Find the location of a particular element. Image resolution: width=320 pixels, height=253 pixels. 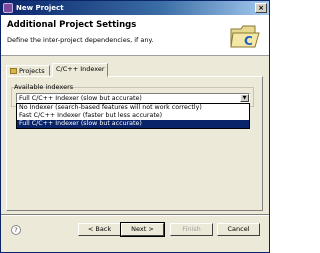

tab-cpp-indexer-label: C/C++ Indexer is located at coordinates (80, 69).